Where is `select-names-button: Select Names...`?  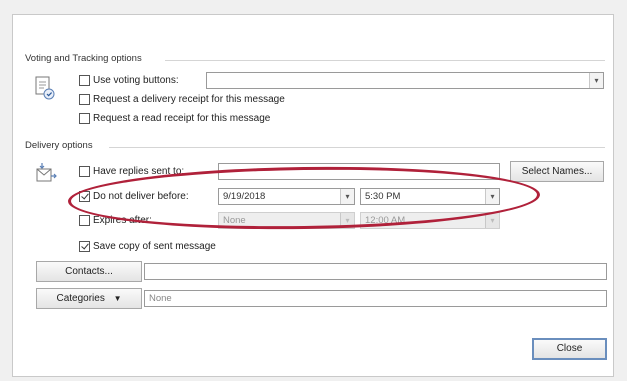 select-names-button: Select Names... is located at coordinates (557, 171).